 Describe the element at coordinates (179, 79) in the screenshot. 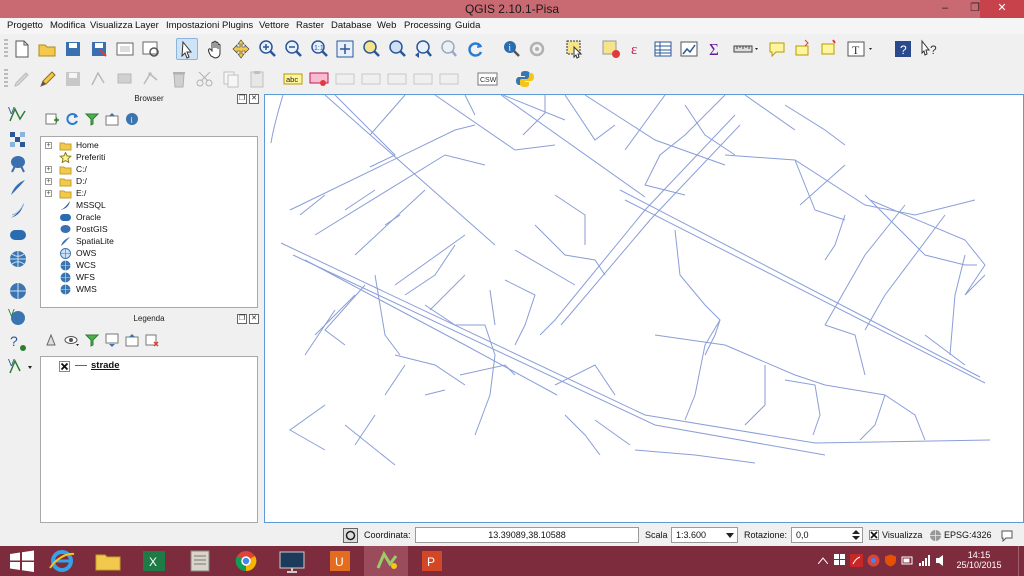

I see `delete-selected-icon` at that location.